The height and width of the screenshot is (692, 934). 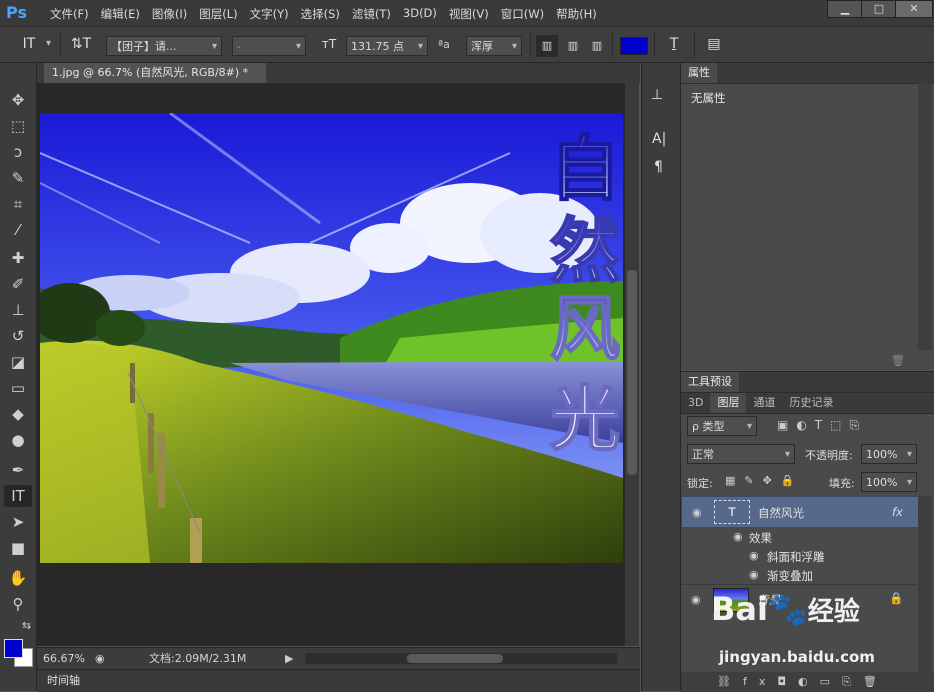 What do you see at coordinates (18, 178) in the screenshot?
I see `quick-select-tool-icon: ✎` at bounding box center [18, 178].